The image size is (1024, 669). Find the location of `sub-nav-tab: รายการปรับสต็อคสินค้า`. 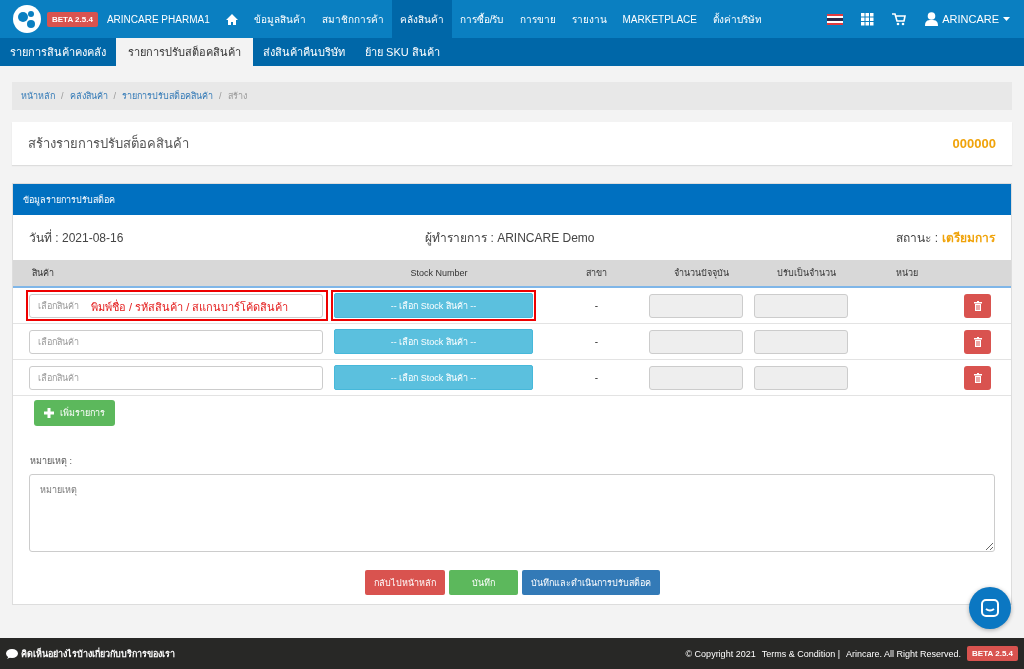

sub-nav-tab: รายการปรับสต็อคสินค้า is located at coordinates (184, 52).